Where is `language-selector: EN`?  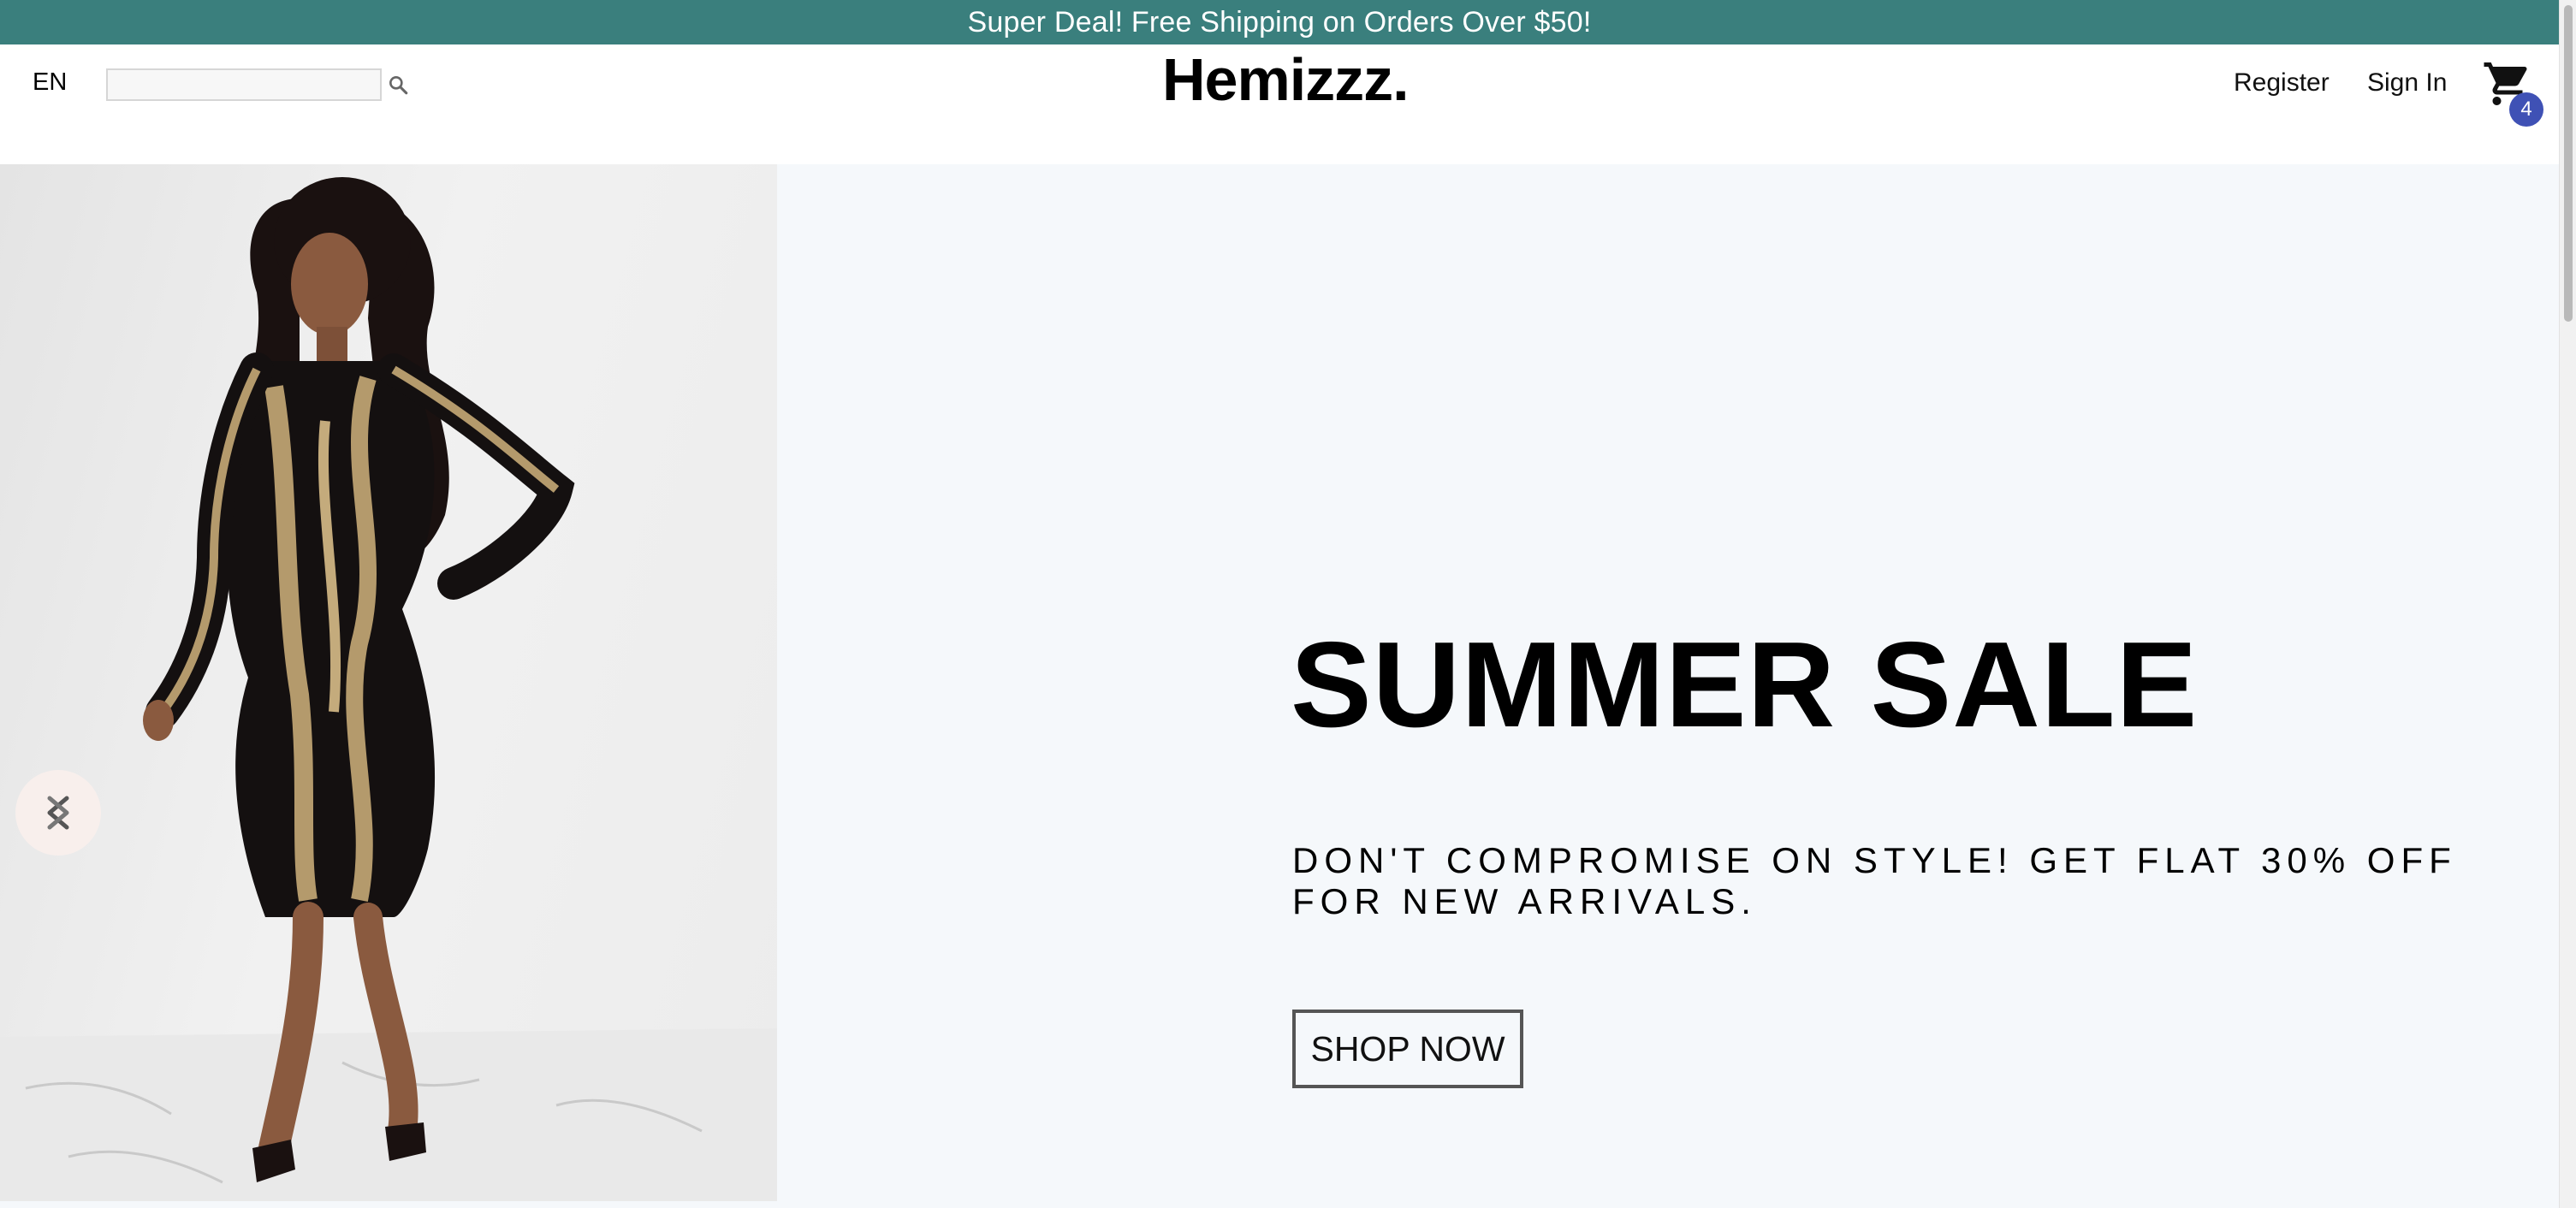 language-selector: EN is located at coordinates (50, 83).